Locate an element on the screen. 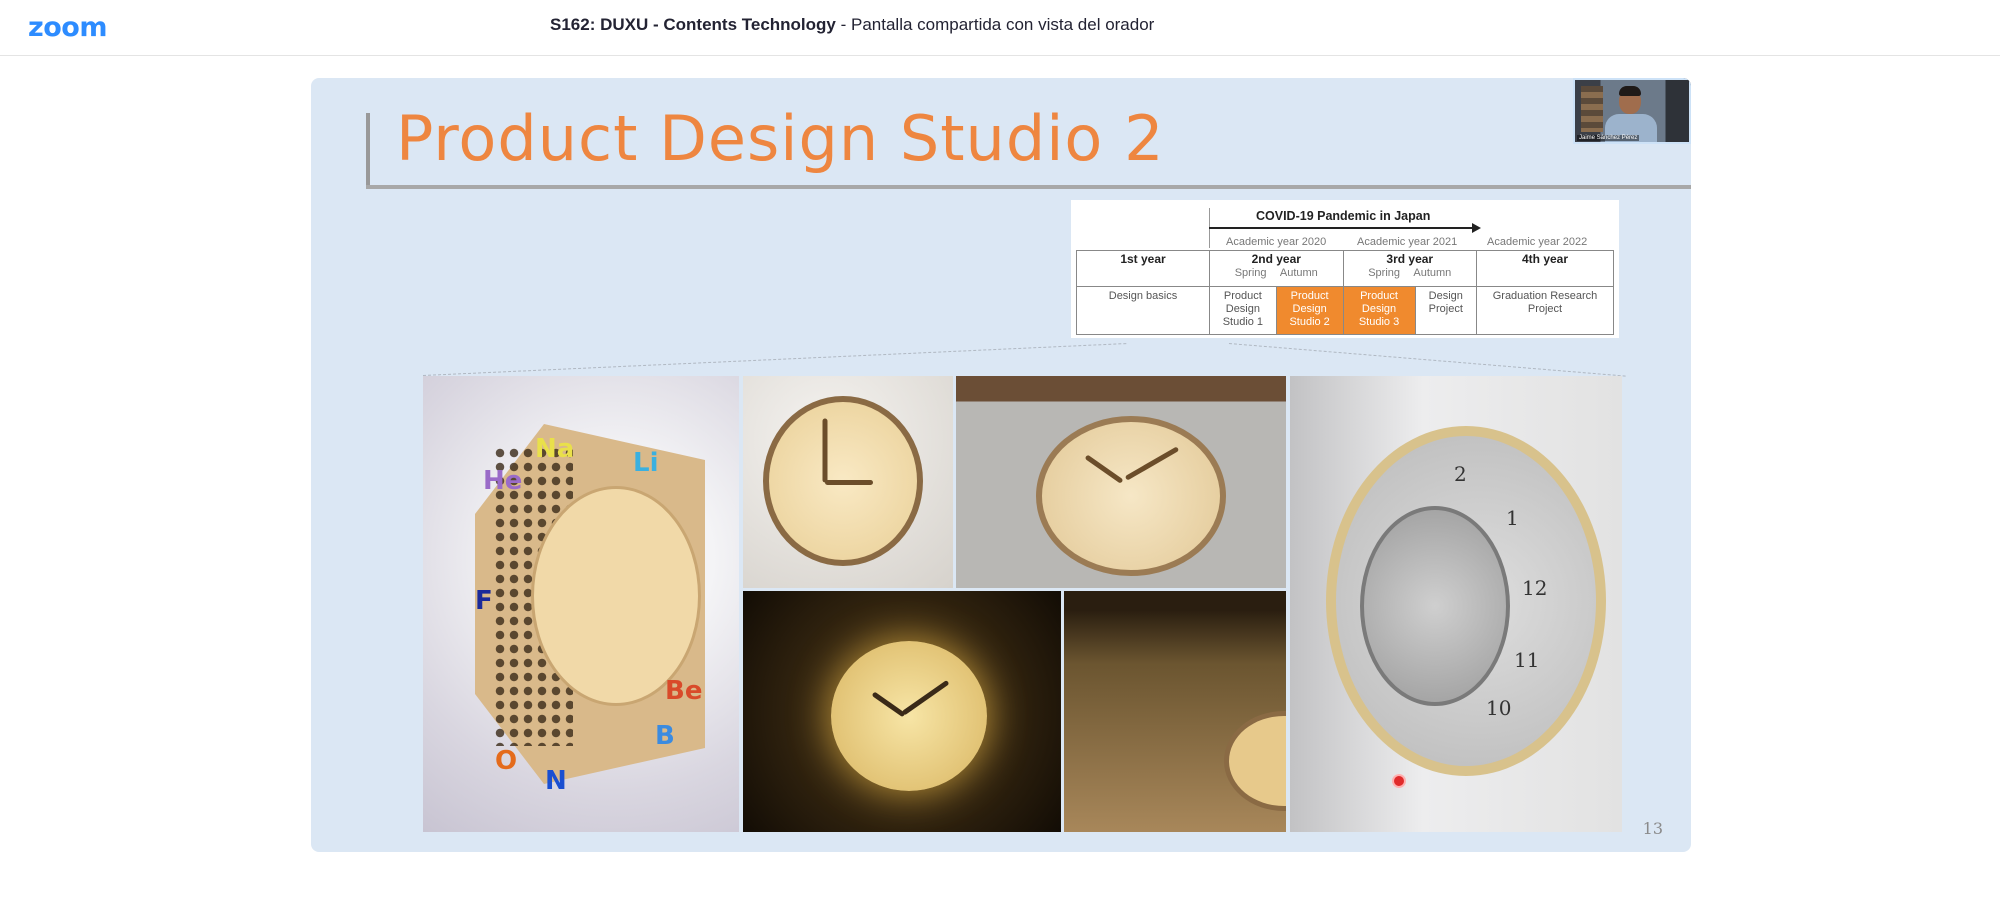 This screenshot has height=911, width=2000. clock-number: 2 is located at coordinates (1460, 474).